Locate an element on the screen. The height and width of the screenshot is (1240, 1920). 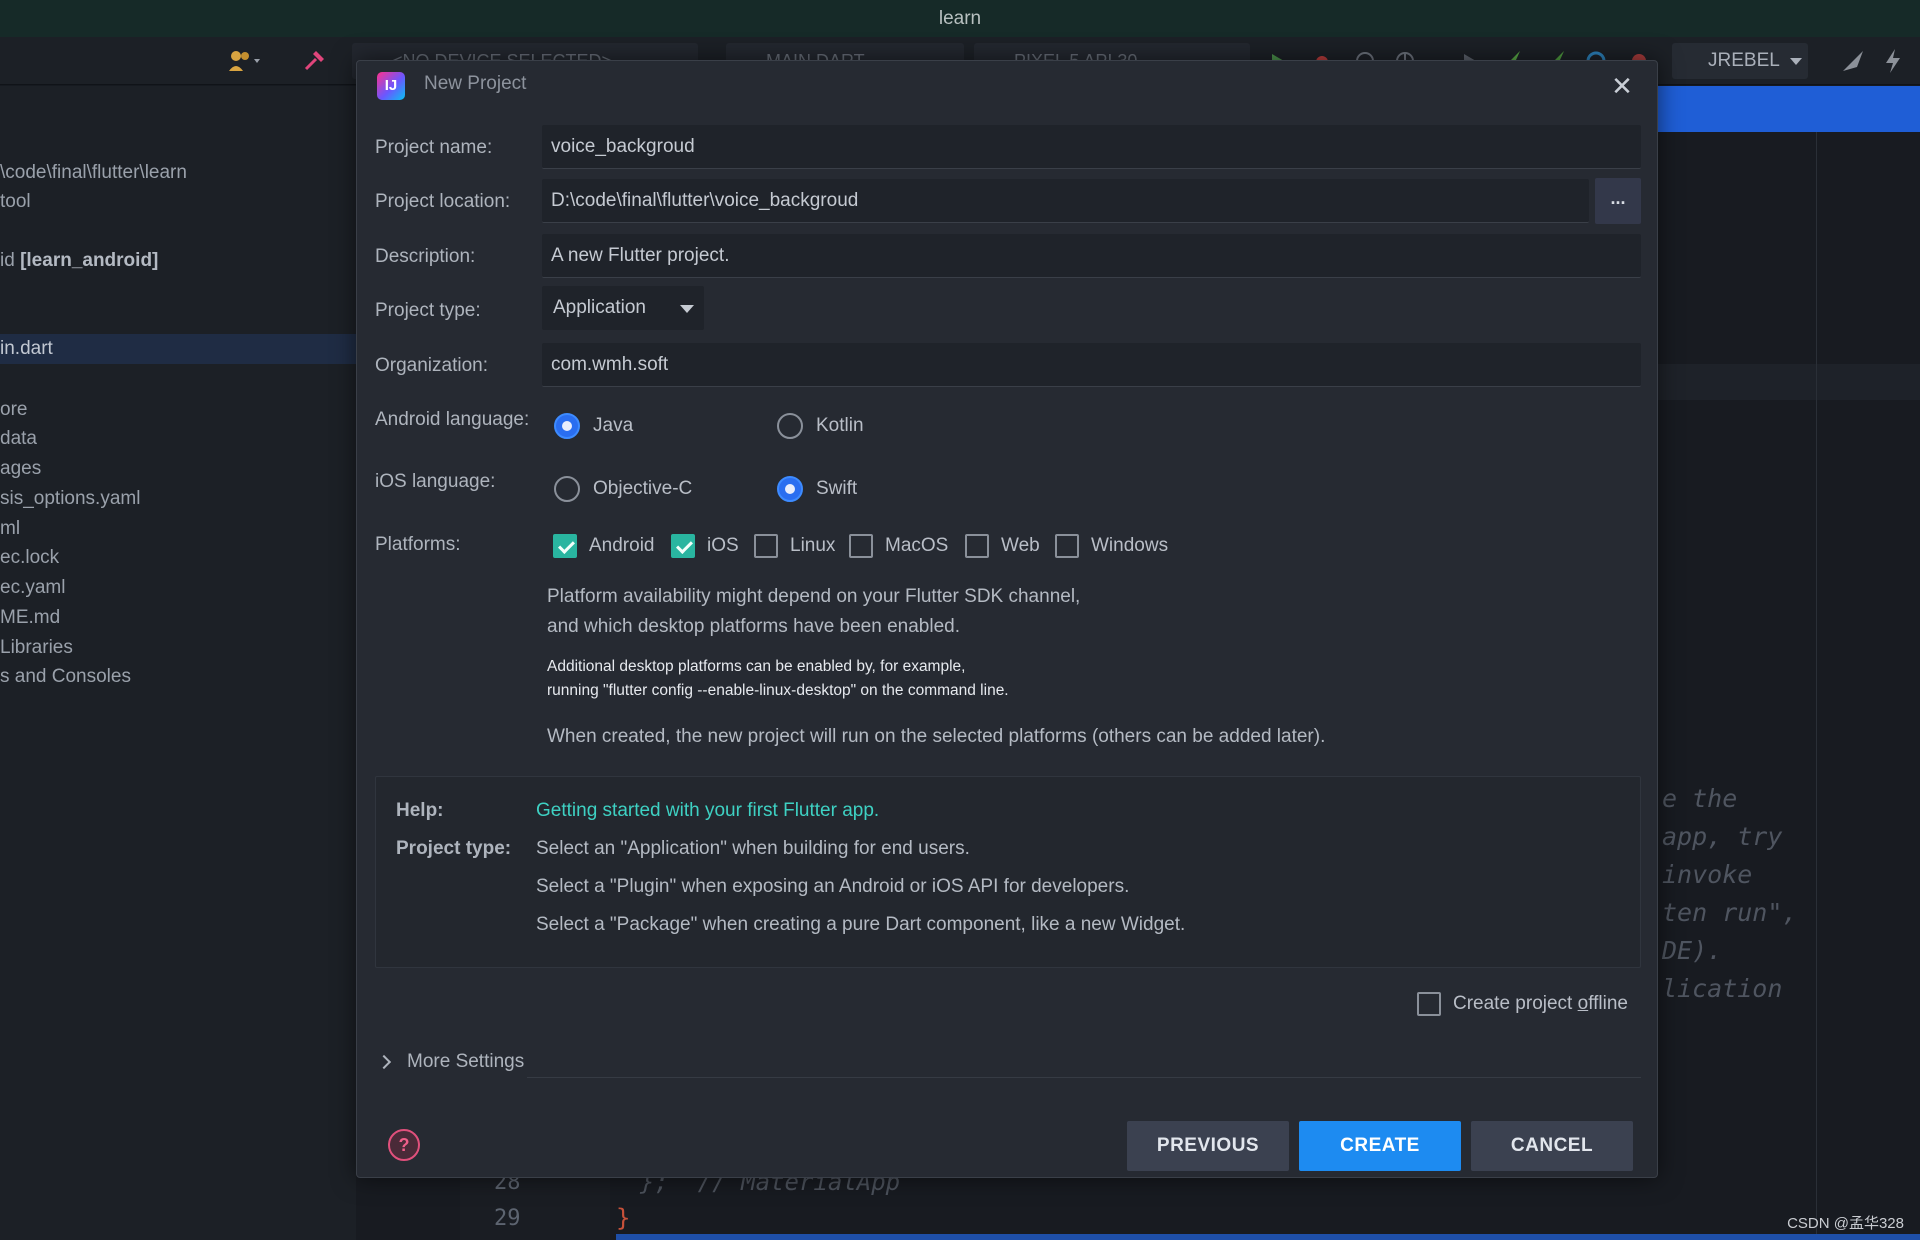
project-name-label: Project name: is located at coordinates (434, 147).